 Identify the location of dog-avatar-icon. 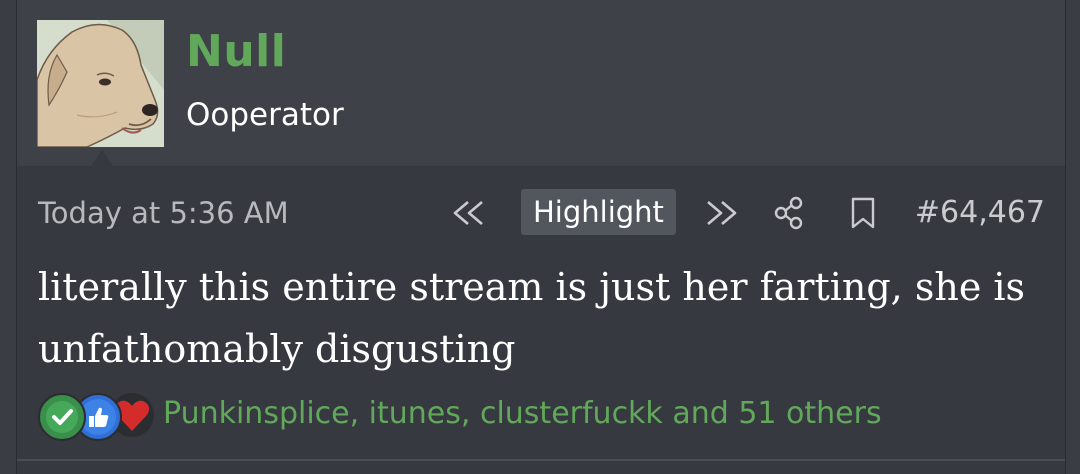
(100, 83).